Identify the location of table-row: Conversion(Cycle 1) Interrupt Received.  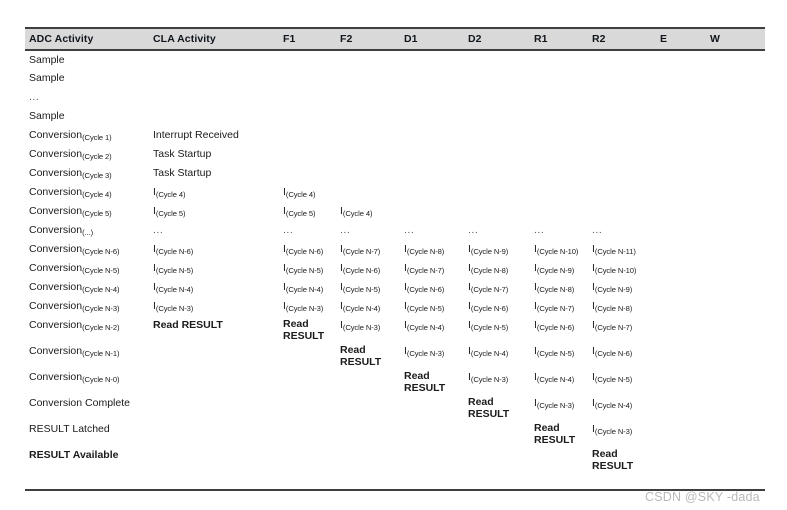
(395, 135).